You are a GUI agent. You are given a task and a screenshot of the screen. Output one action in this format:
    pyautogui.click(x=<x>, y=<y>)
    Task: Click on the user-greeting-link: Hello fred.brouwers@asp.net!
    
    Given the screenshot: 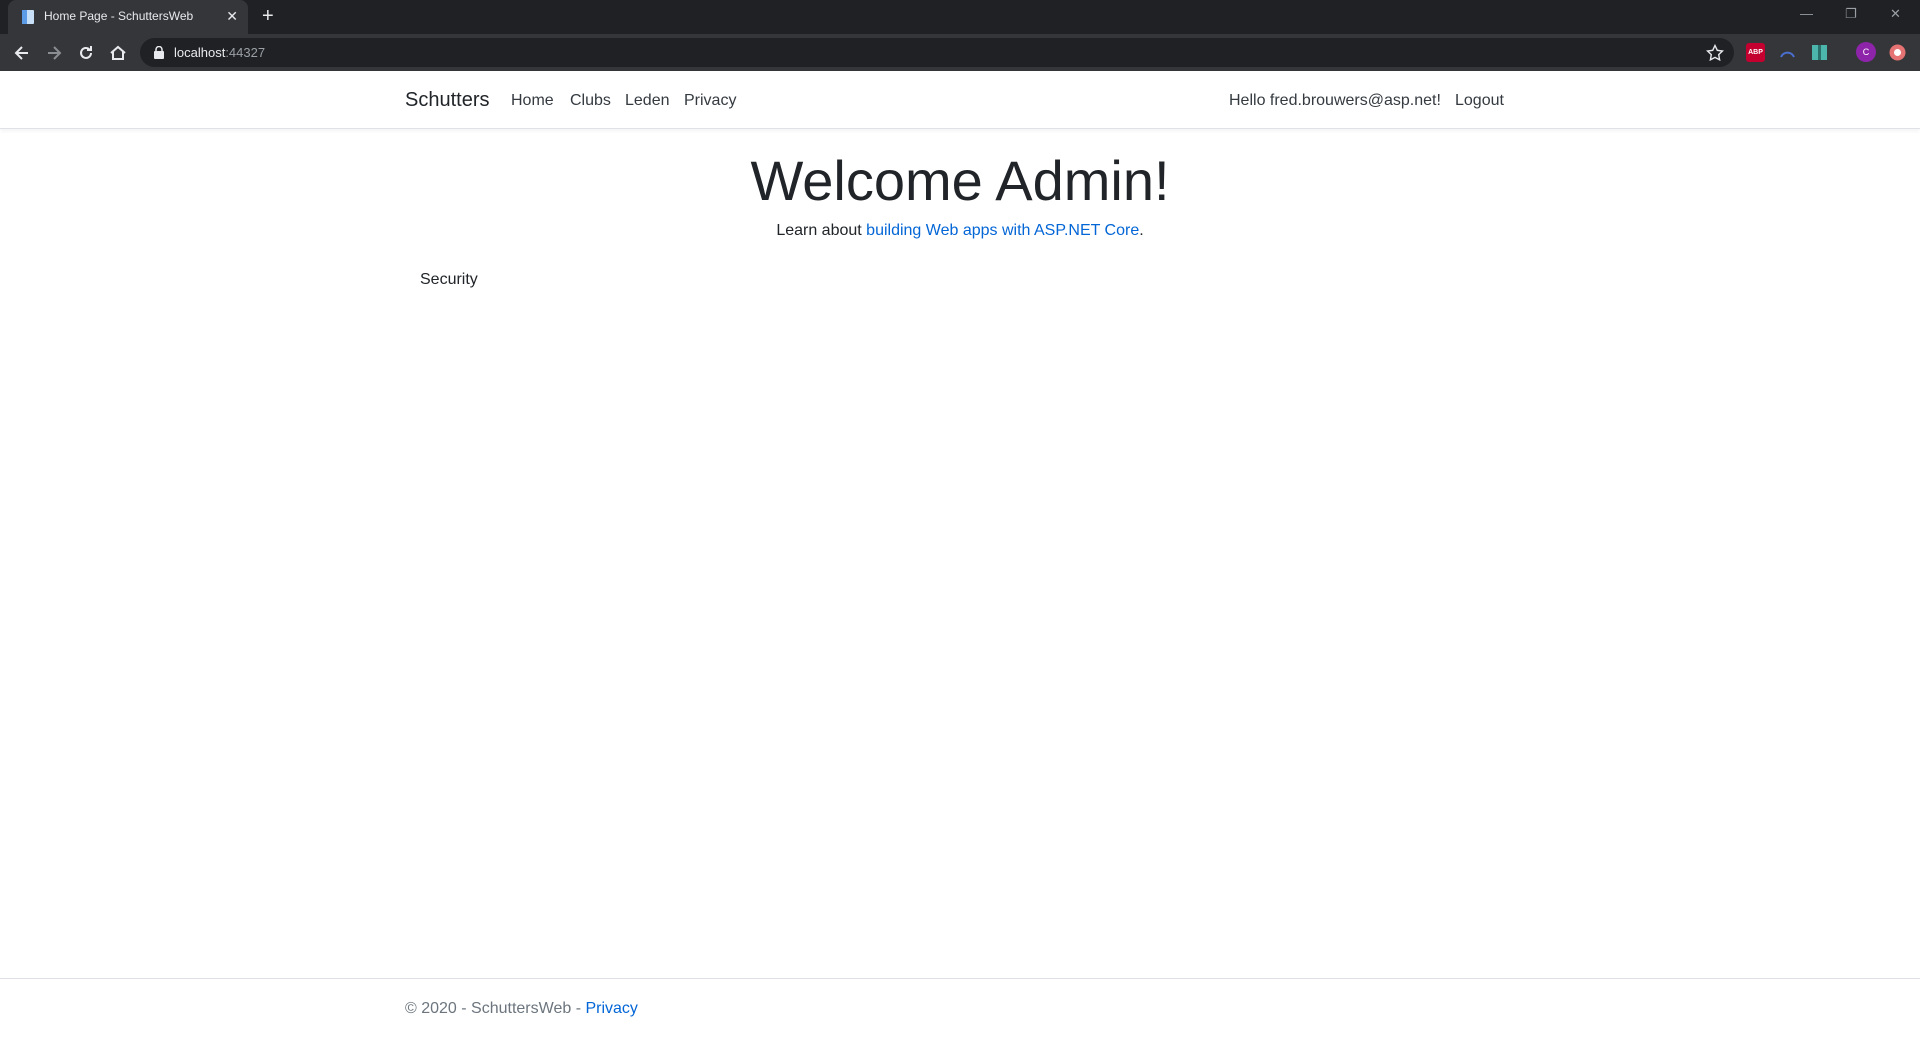 What is the action you would take?
    pyautogui.click(x=1335, y=101)
    